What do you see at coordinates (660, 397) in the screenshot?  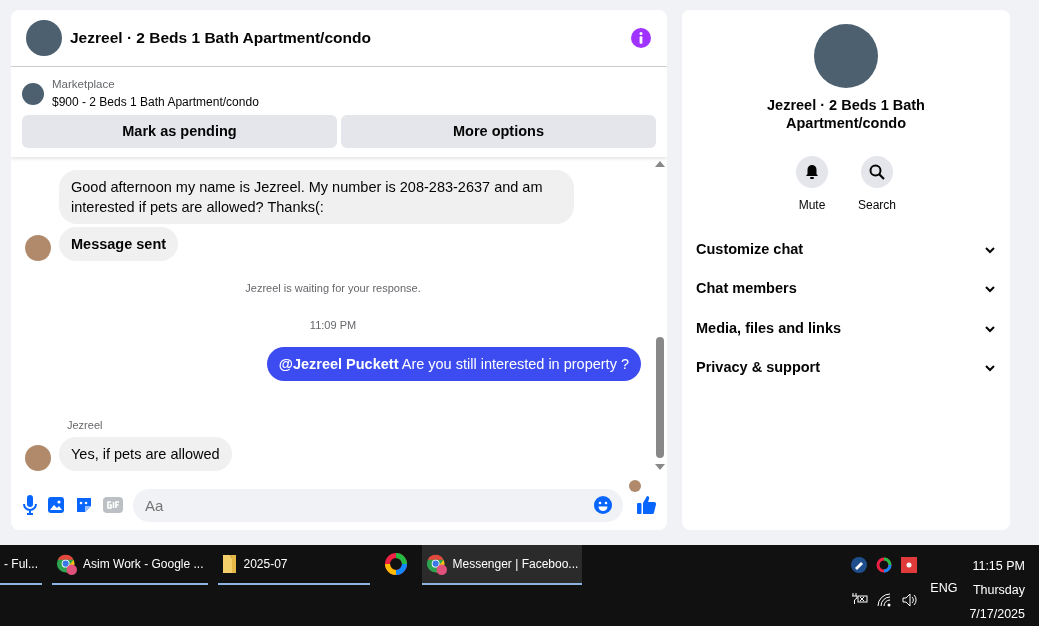 I see `scroll-thumb` at bounding box center [660, 397].